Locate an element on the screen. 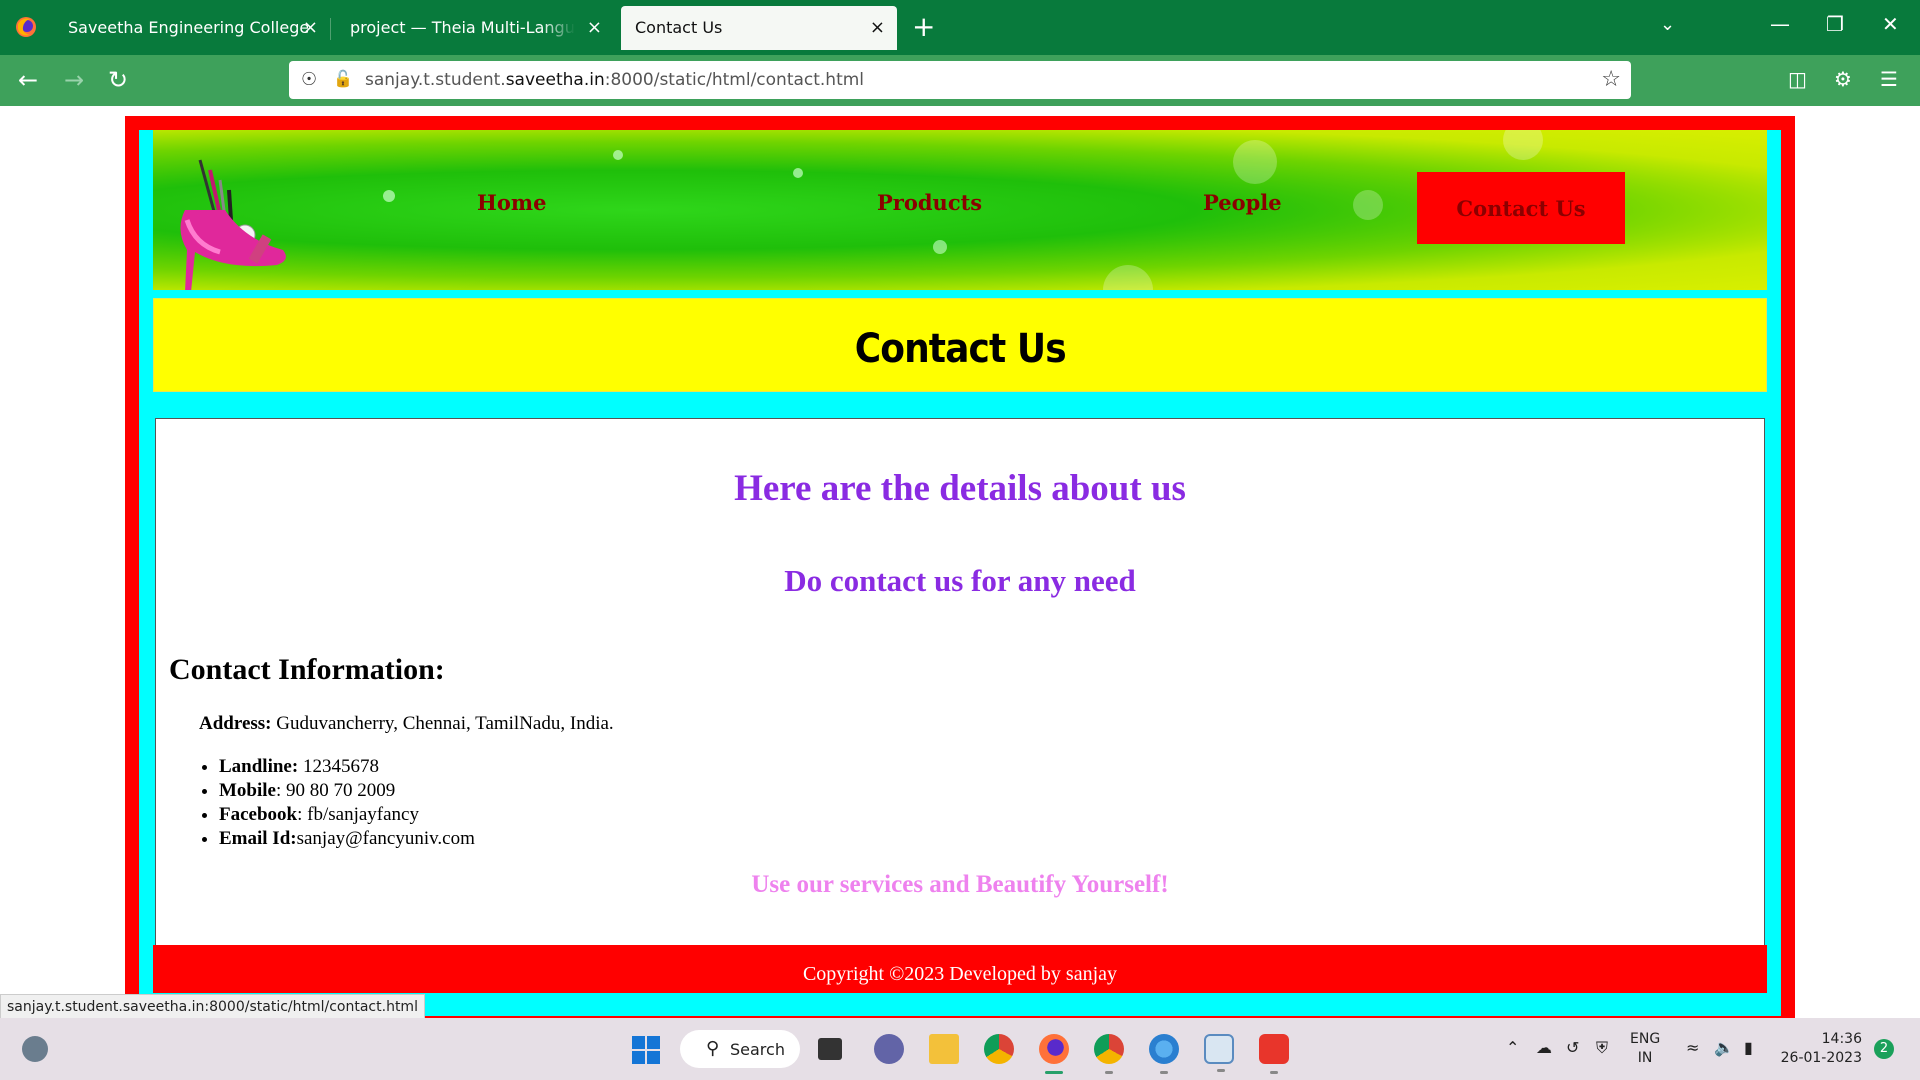 The height and width of the screenshot is (1080, 1920). onedrive-icon: ☁ is located at coordinates (1544, 1047).